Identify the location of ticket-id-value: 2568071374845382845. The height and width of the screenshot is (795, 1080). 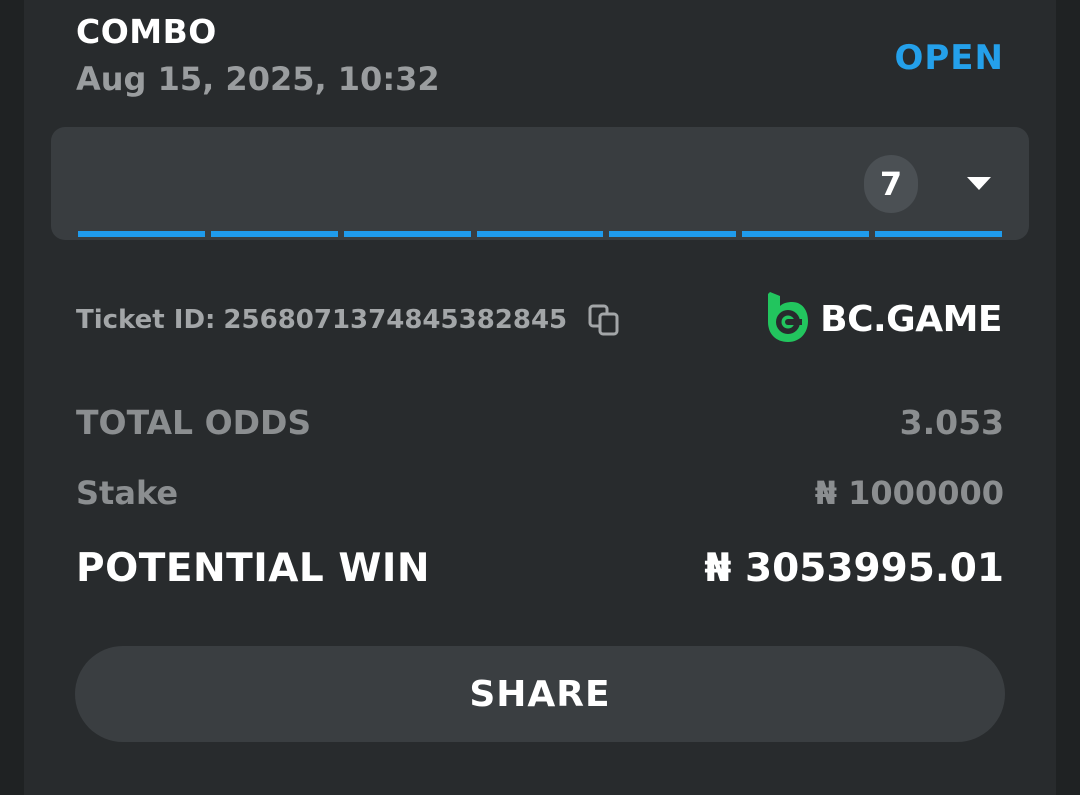
(395, 320).